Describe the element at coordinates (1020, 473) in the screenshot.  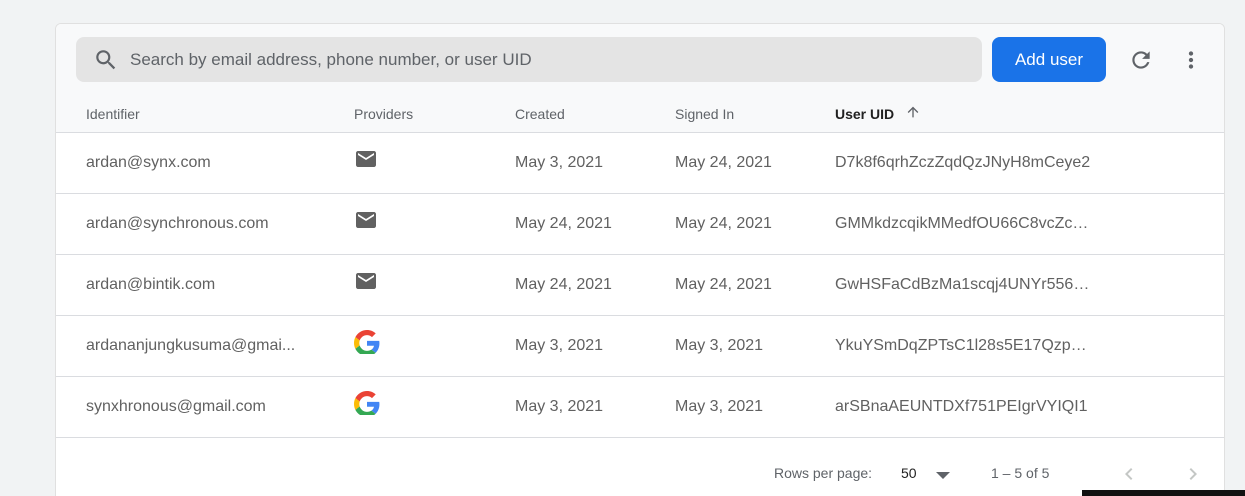
I see `pagination-range: 1 – 5 of 5` at that location.